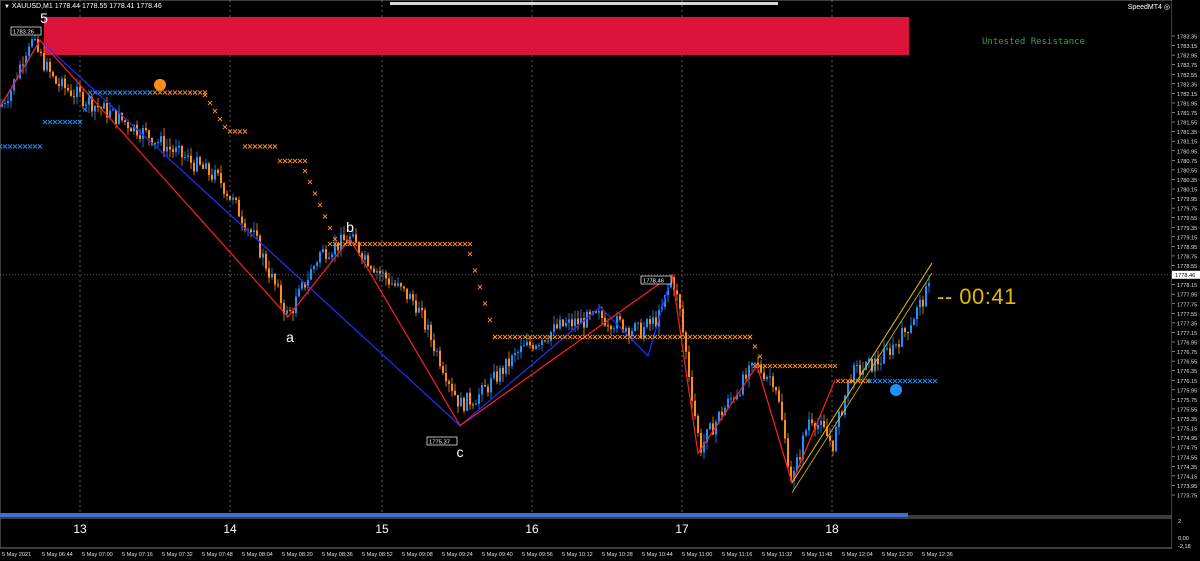 This screenshot has height=561, width=1200. What do you see at coordinates (584, 3) in the screenshot?
I see `scroll-indicator` at bounding box center [584, 3].